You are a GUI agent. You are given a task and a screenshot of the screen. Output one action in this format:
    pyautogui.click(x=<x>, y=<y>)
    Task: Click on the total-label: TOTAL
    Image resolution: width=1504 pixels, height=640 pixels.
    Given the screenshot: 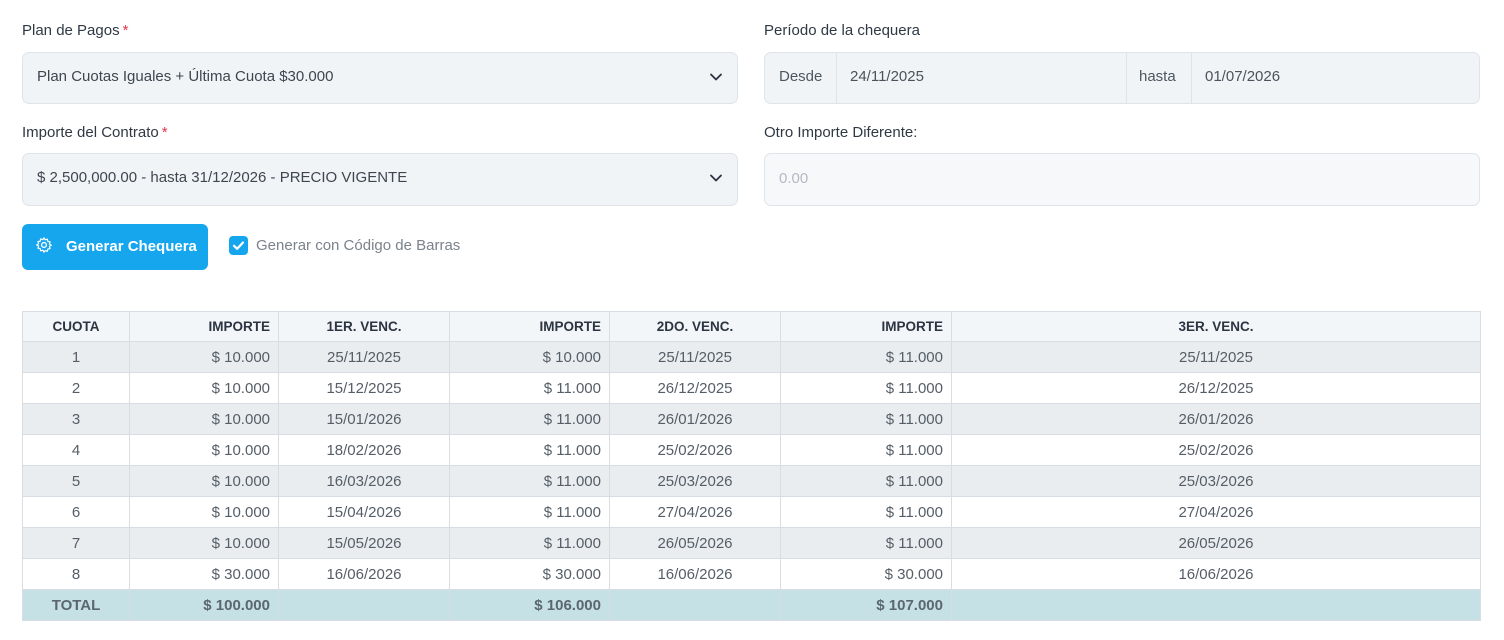 What is the action you would take?
    pyautogui.click(x=76, y=605)
    